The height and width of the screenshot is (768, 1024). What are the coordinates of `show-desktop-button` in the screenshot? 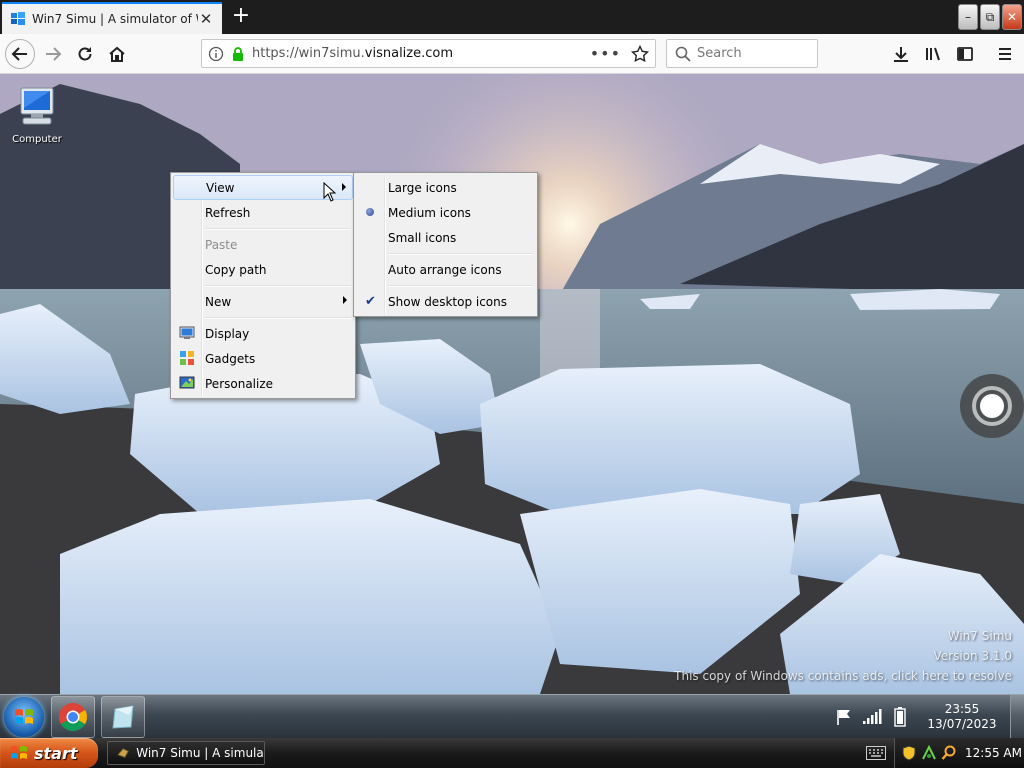 It's located at (1017, 717).